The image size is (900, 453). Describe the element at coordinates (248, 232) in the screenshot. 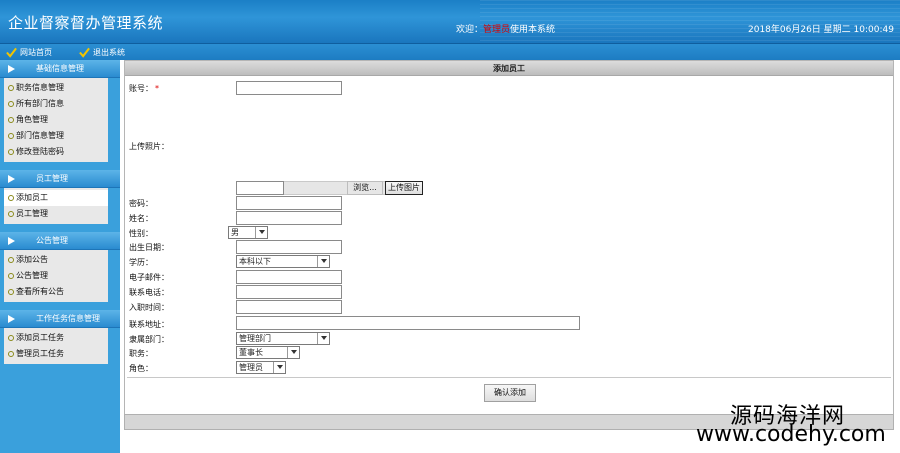

I see `gender-select: 男` at that location.